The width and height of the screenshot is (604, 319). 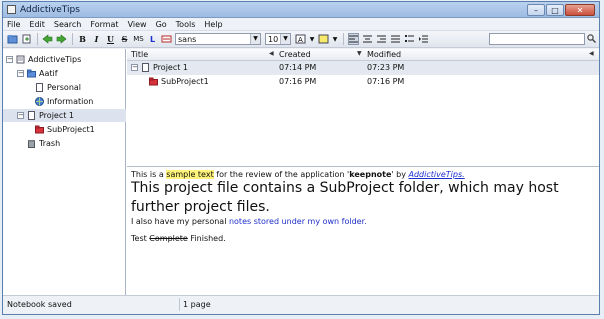 I want to click on column-modified: Modified, so click(x=384, y=54).